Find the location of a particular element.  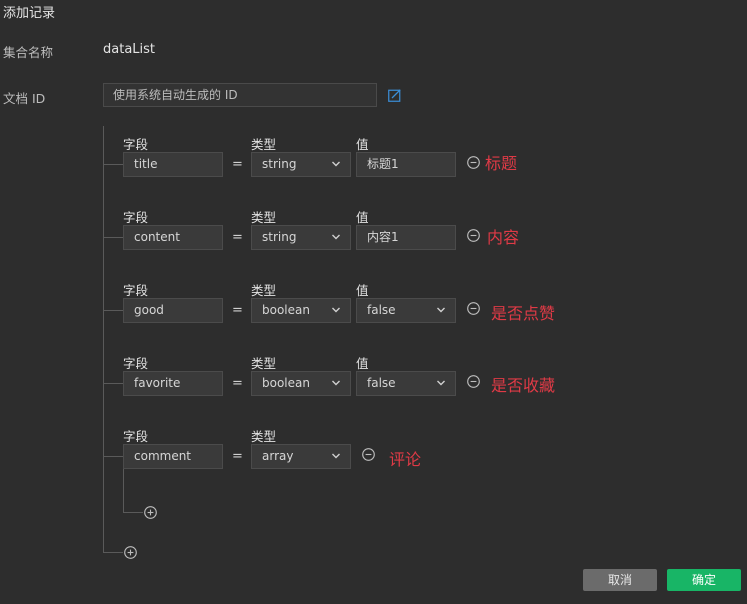

annotation-note: 内容 is located at coordinates (503, 237).